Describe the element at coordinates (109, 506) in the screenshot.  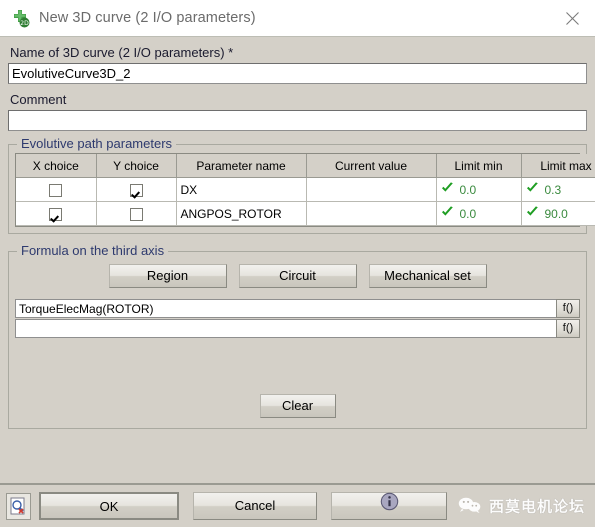
I see `ok-button: OK` at that location.